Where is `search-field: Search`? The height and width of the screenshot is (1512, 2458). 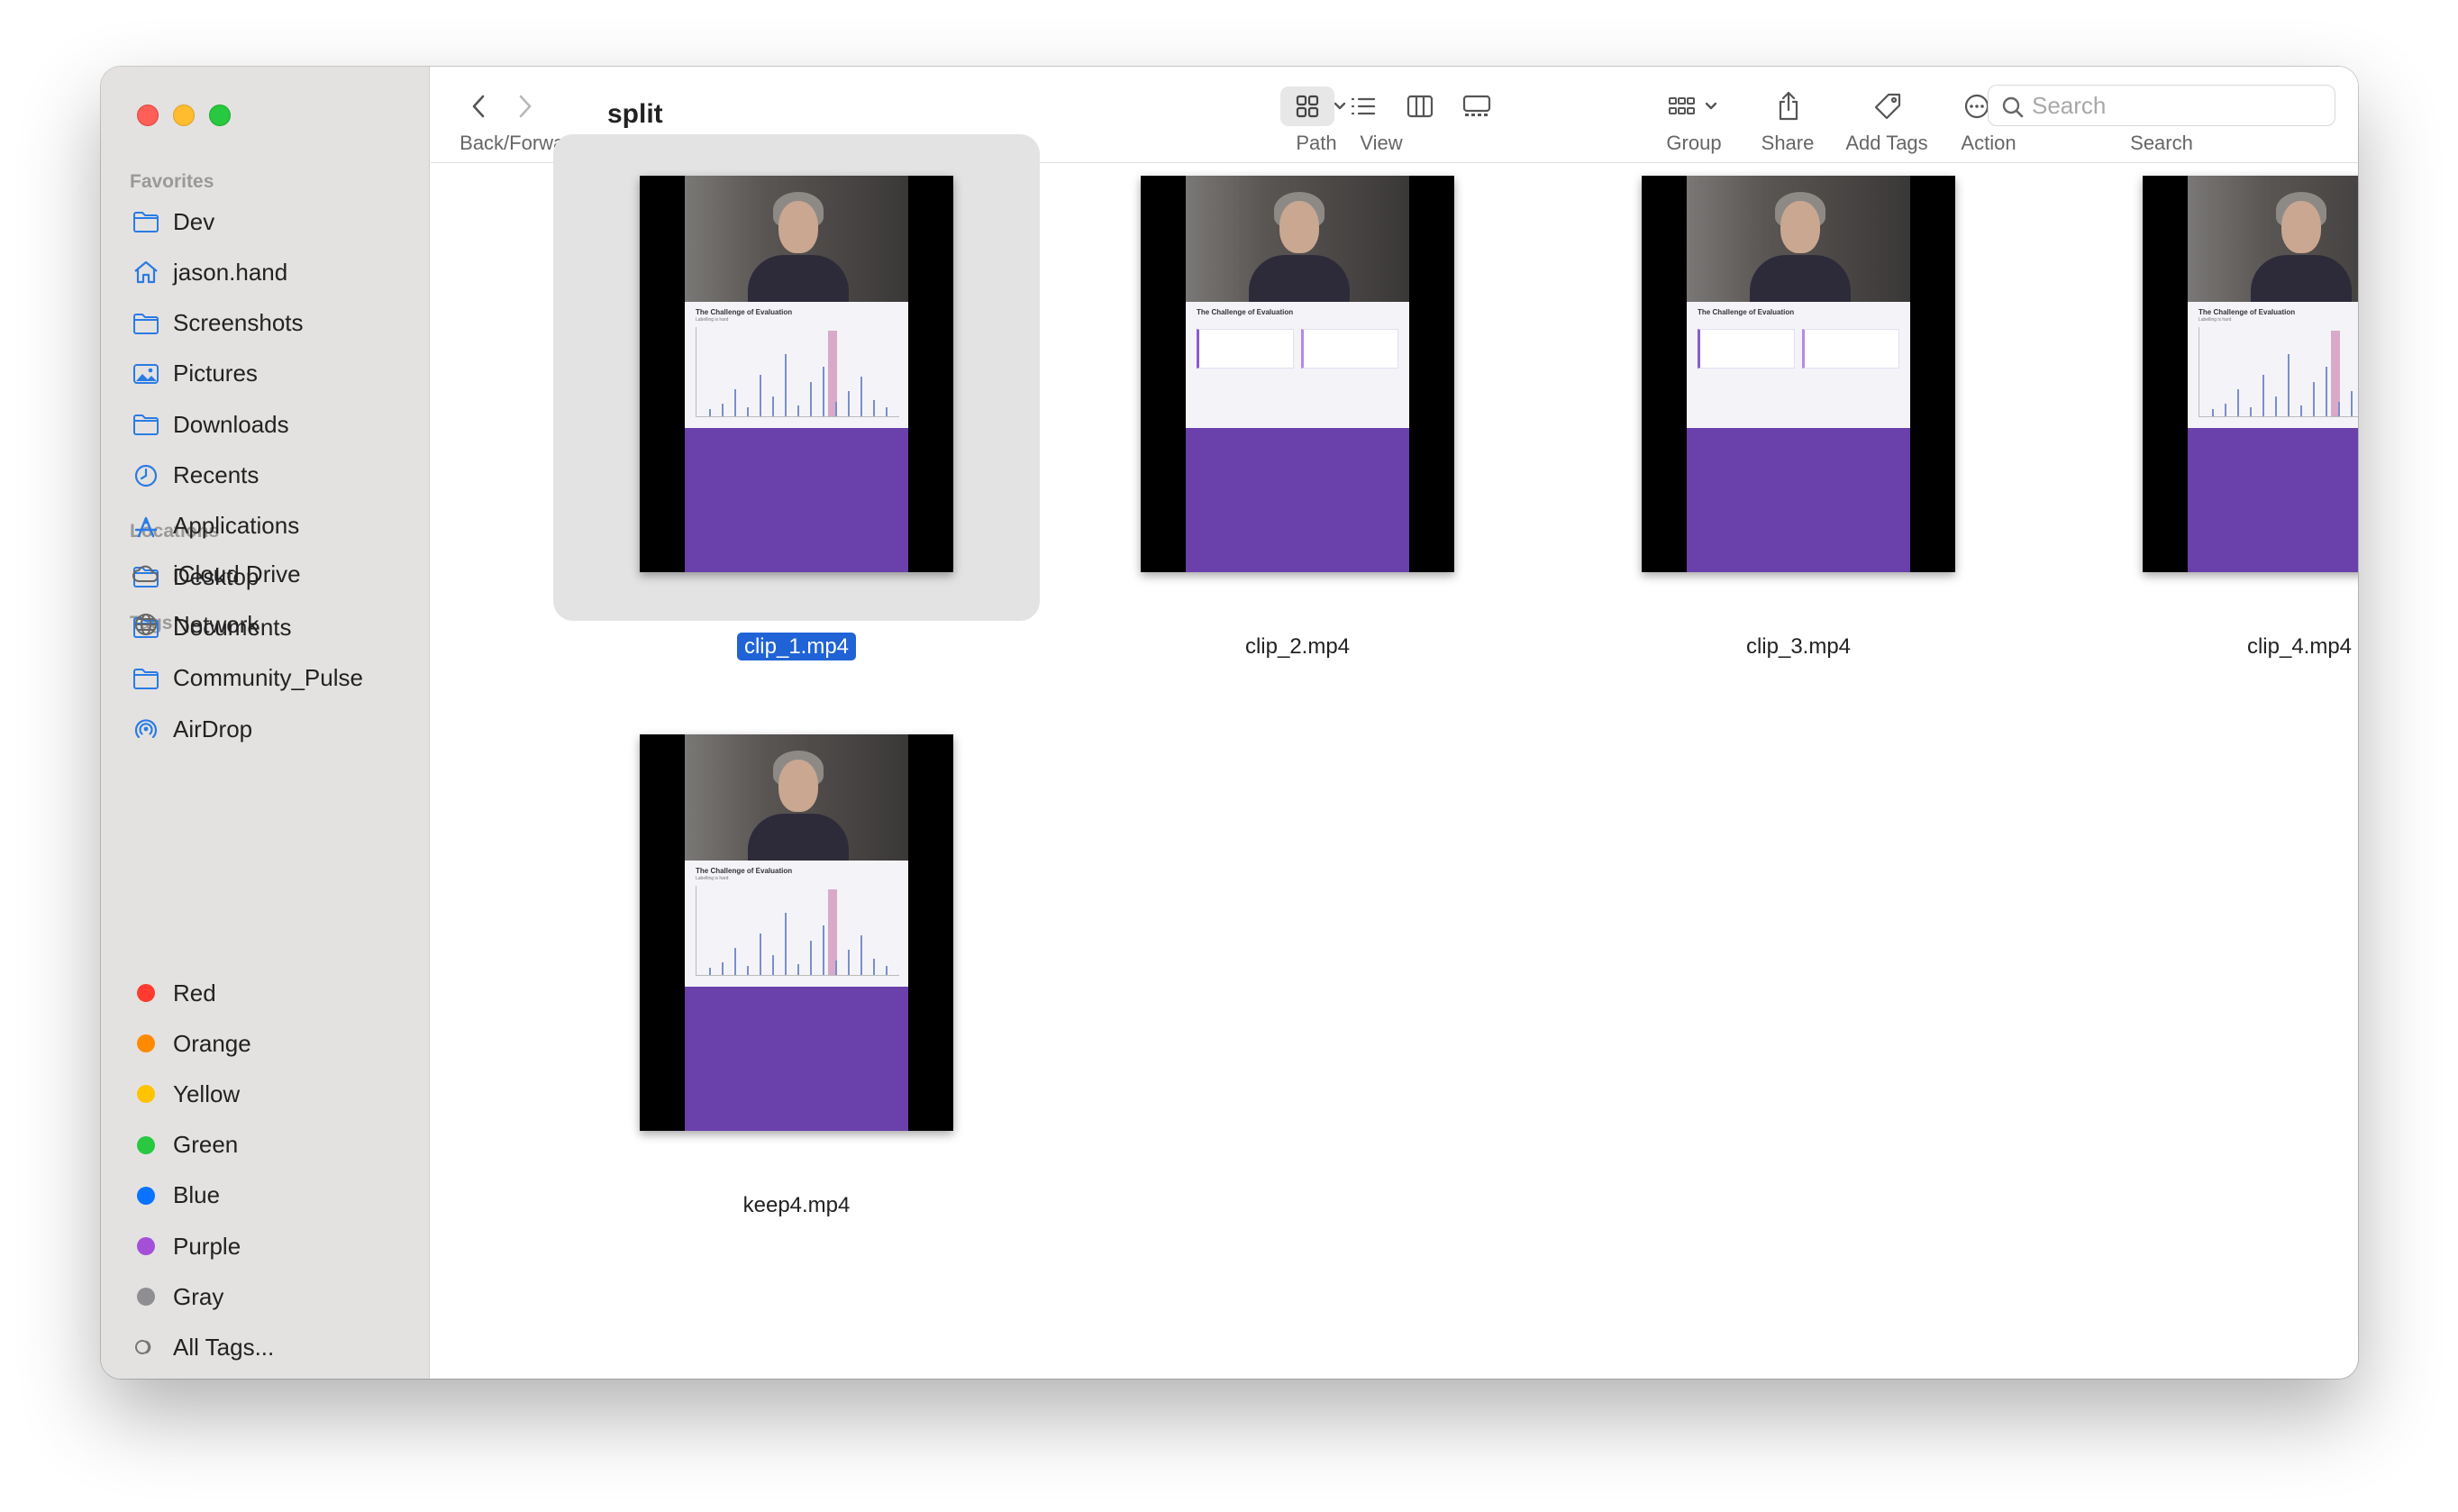
search-field: Search is located at coordinates (2161, 105).